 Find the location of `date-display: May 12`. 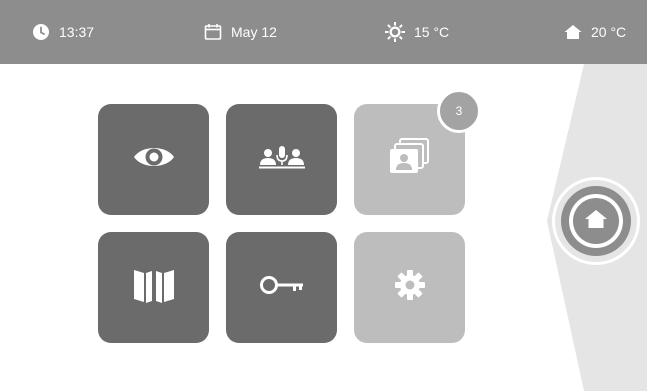

date-display: May 12 is located at coordinates (240, 32).